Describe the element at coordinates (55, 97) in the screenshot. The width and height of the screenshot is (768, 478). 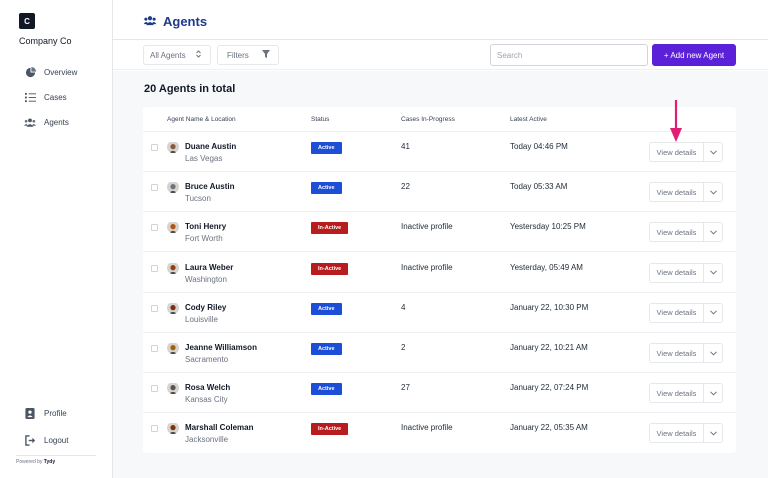
I see `sidebar-item-label: Cases` at that location.